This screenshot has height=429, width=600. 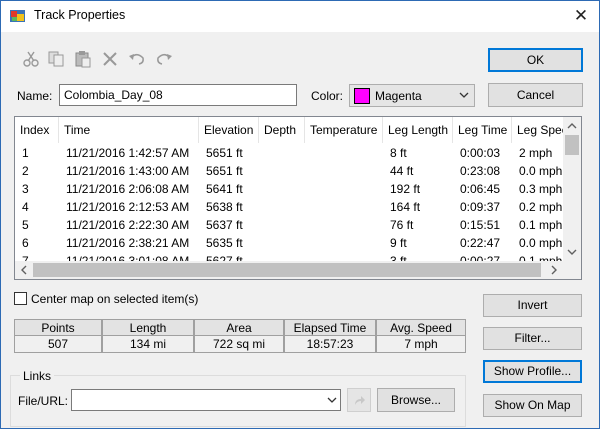 I want to click on cell-time: 11/21/2016 1:43:00 AM, so click(x=128, y=171).